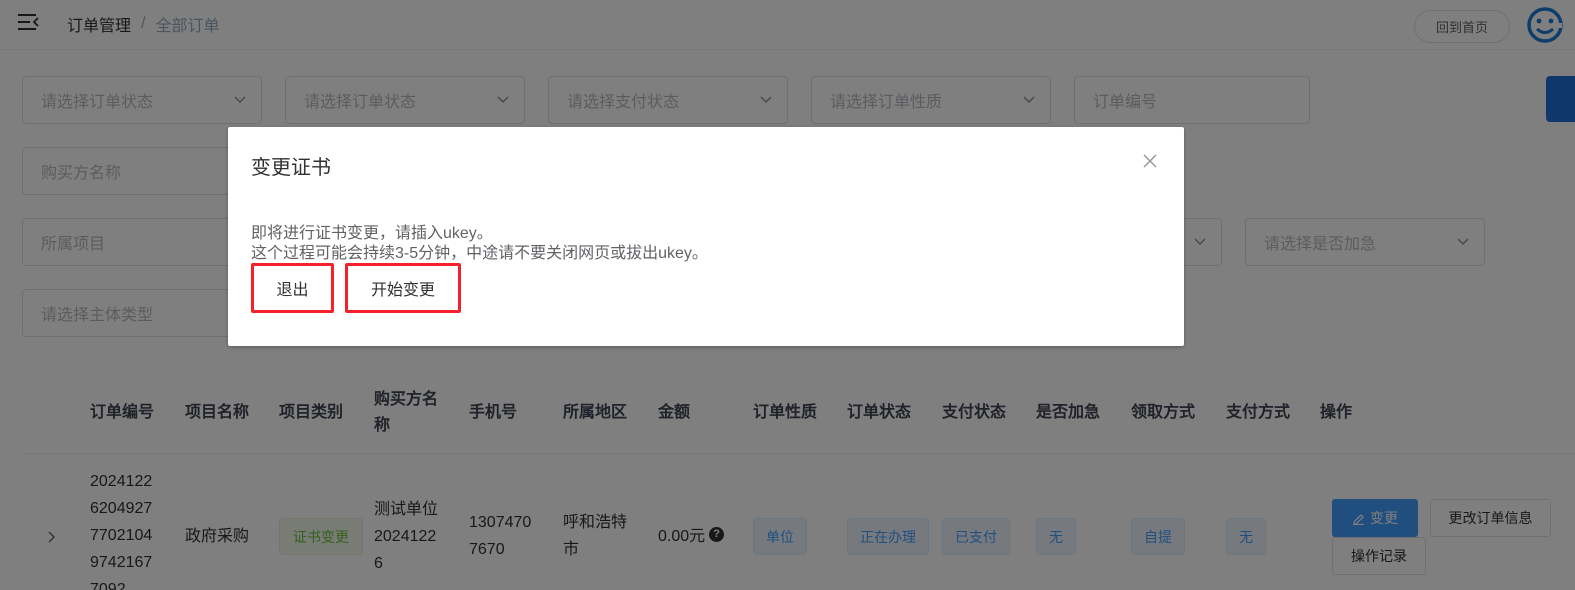  I want to click on dialog-message-line-2: 这个过程可能会持续3-5分钟，中途请不要关闭网页或拔出ukey。, so click(479, 253).